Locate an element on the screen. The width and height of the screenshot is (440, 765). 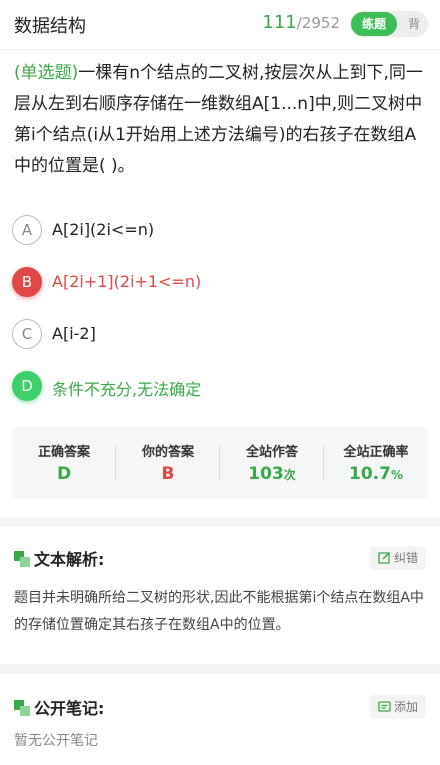
option-letter: C is located at coordinates (27, 334).